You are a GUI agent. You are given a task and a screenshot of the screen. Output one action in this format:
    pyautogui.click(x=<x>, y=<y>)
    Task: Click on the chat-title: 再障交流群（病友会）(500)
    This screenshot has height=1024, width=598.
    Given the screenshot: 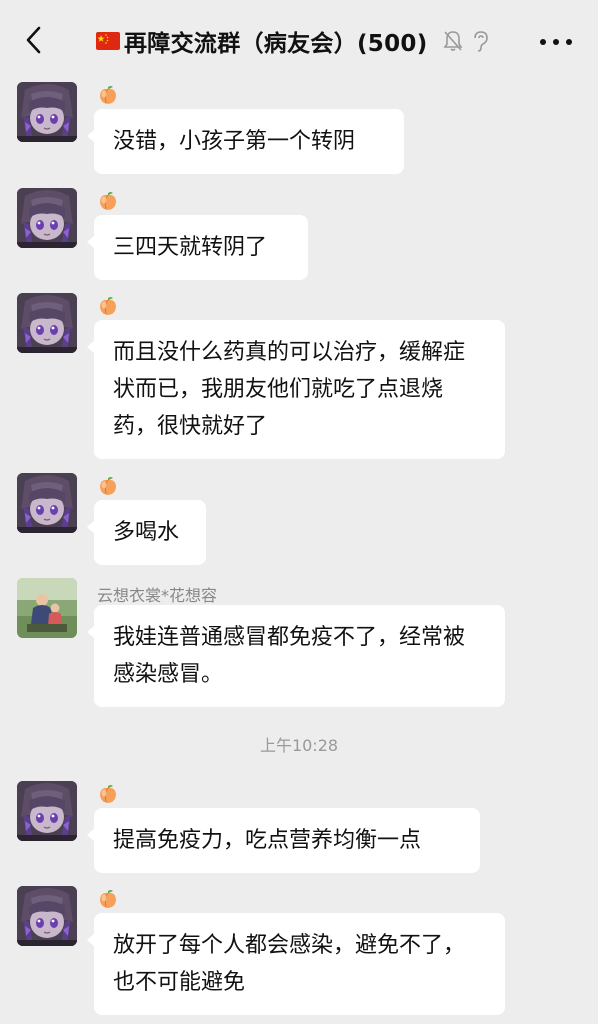 What is the action you would take?
    pyautogui.click(x=276, y=44)
    